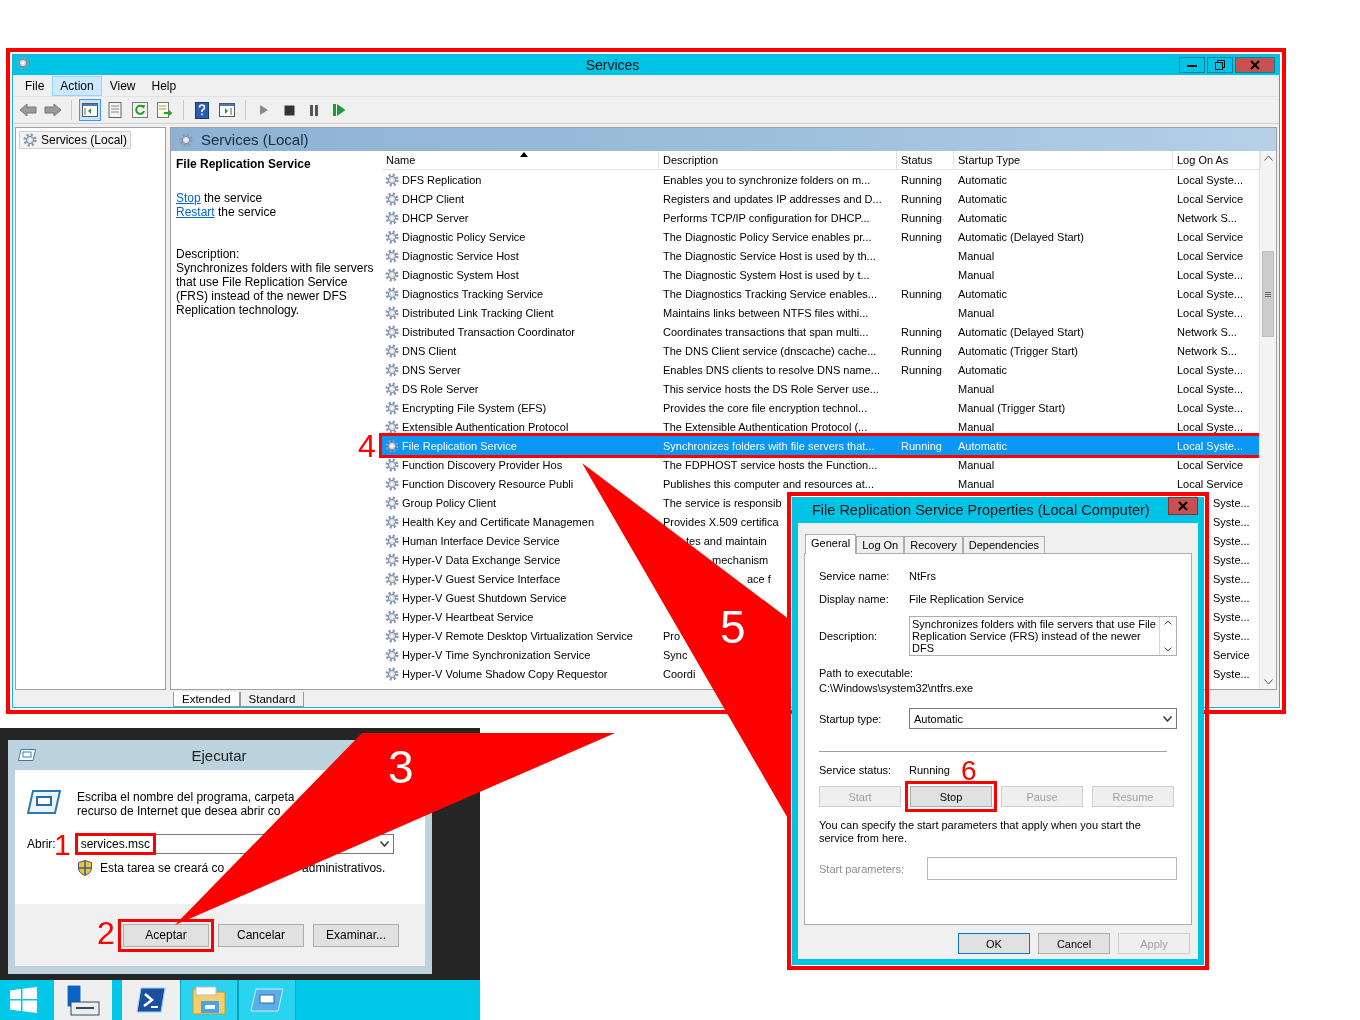  Describe the element at coordinates (255, 139) in the screenshot. I see `panel-title: Services (Local)` at that location.